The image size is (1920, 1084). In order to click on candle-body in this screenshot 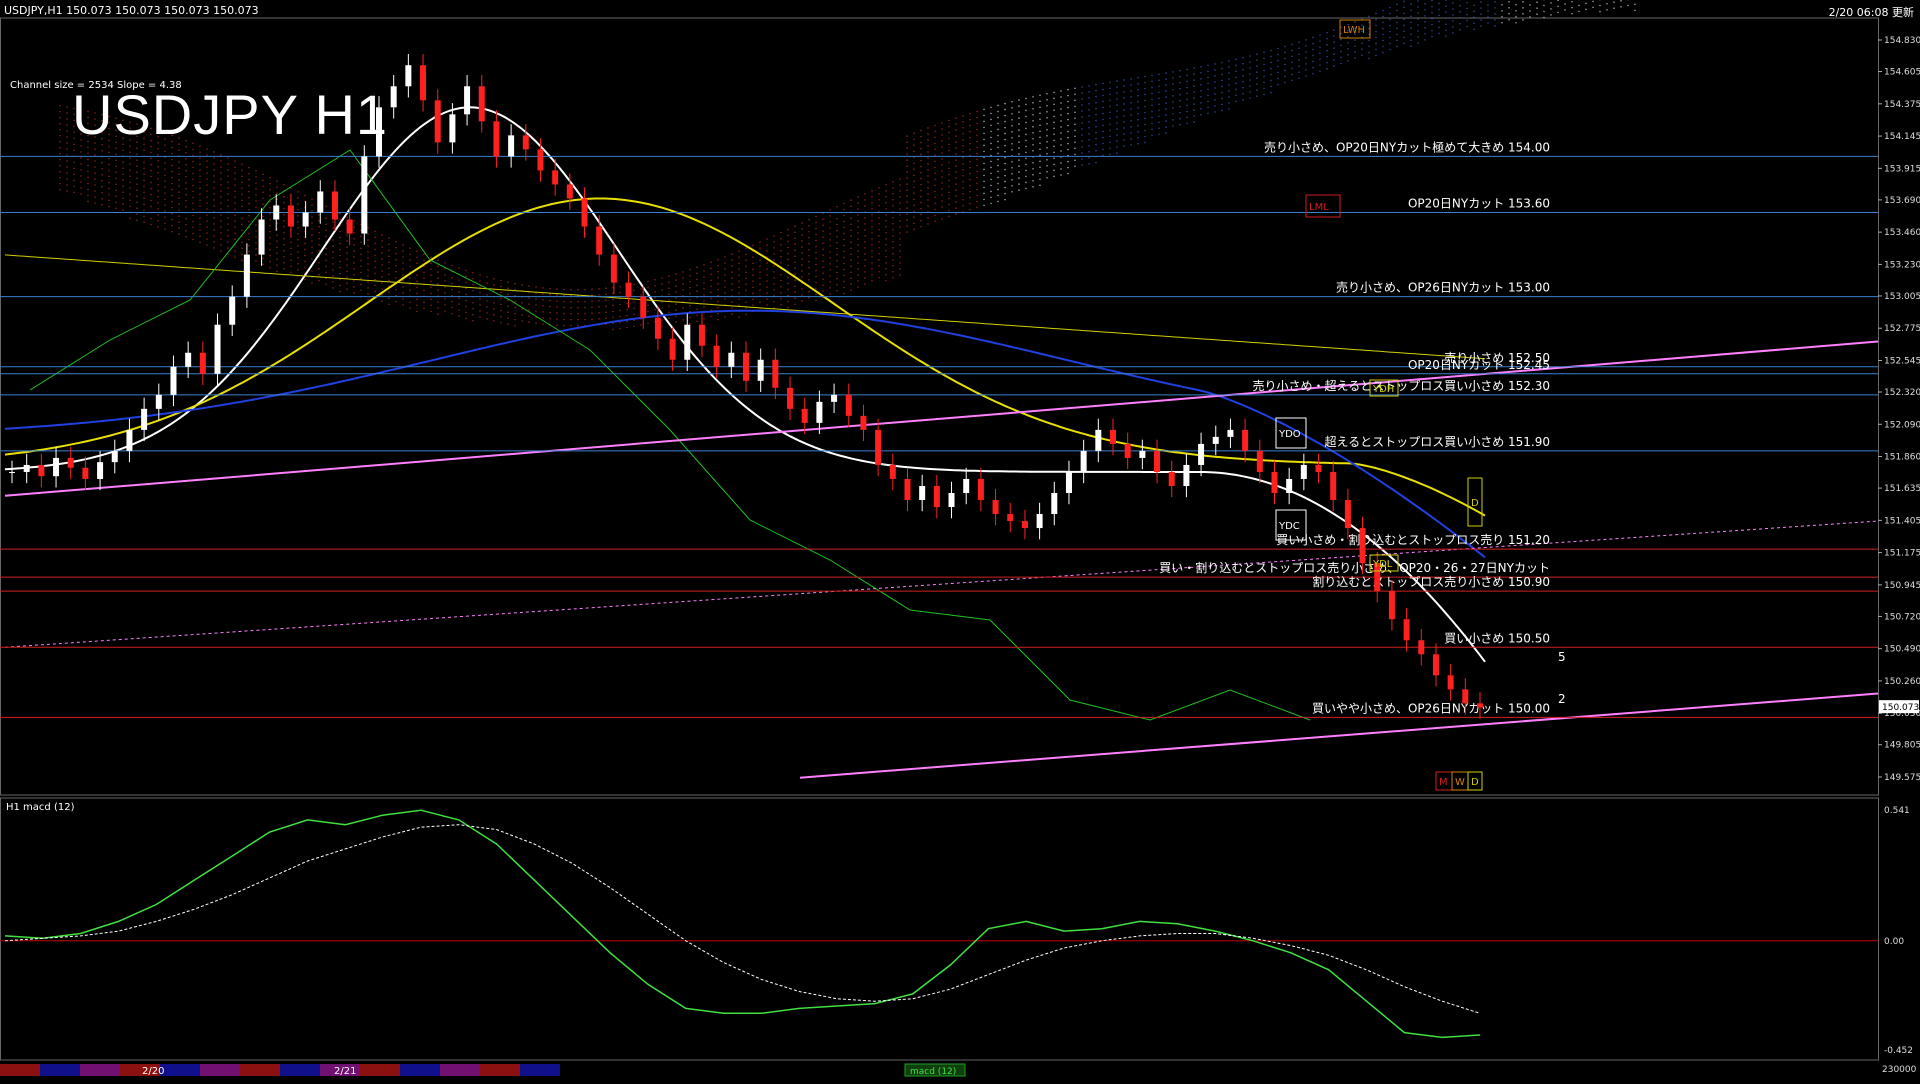, I will do `click(364, 194)`.